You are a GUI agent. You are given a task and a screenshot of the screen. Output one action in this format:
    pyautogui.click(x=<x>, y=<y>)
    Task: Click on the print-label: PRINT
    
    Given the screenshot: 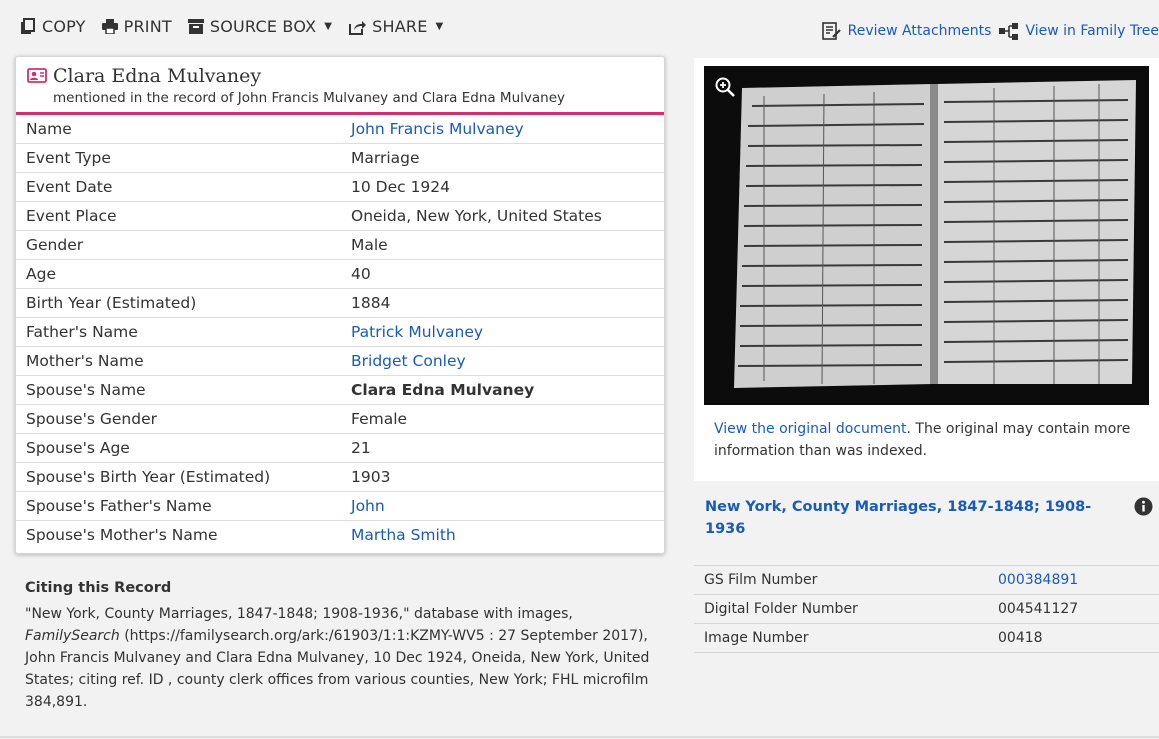 What is the action you would take?
    pyautogui.click(x=147, y=26)
    